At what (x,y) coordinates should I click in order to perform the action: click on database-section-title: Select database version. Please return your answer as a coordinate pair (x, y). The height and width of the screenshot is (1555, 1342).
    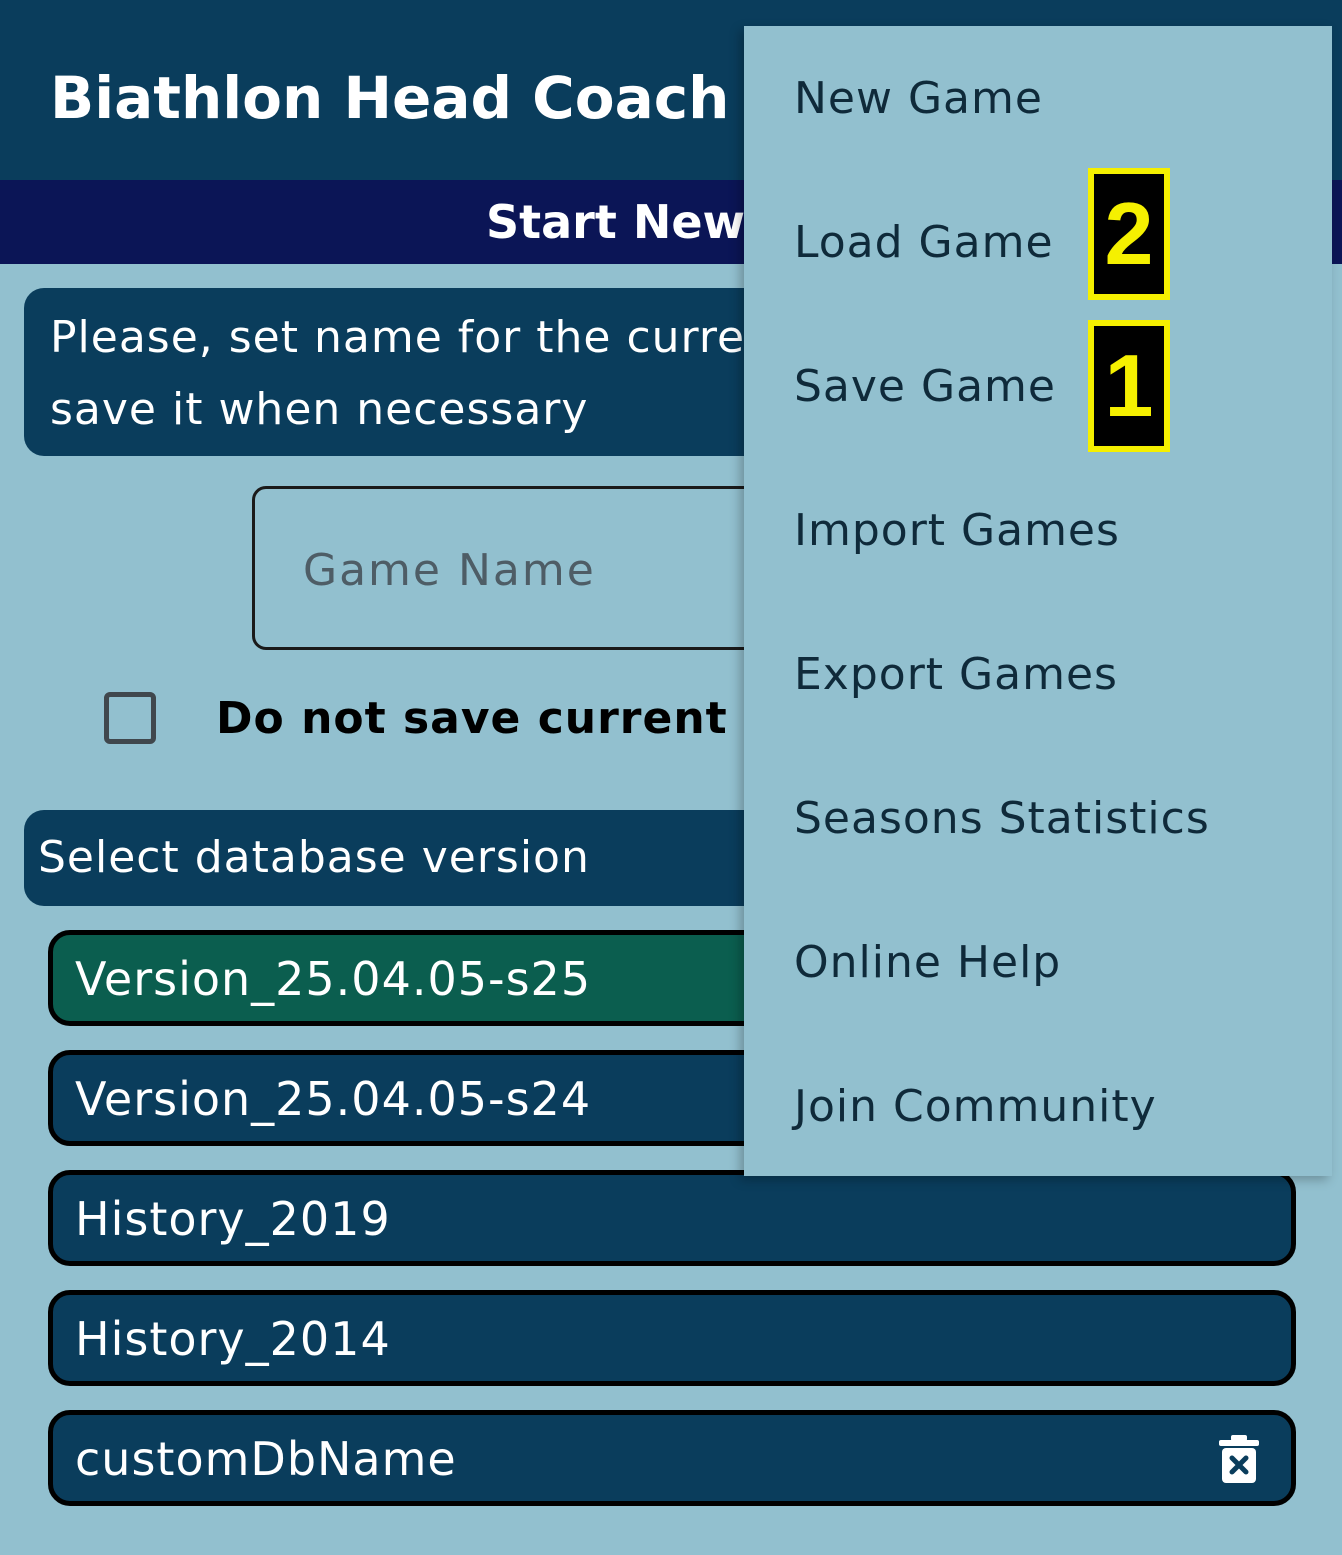
    Looking at the image, I should click on (314, 857).